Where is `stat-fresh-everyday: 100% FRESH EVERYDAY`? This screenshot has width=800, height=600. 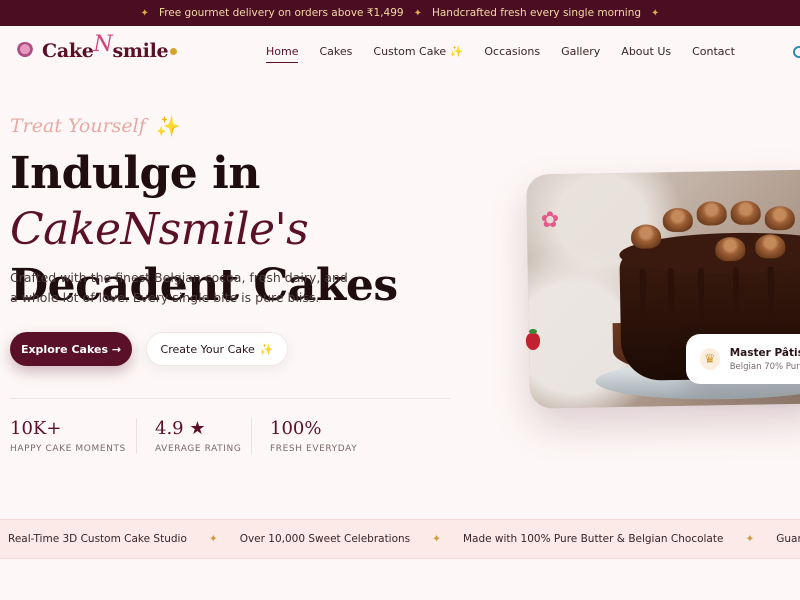 stat-fresh-everyday: 100% FRESH EVERYDAY is located at coordinates (313, 436).